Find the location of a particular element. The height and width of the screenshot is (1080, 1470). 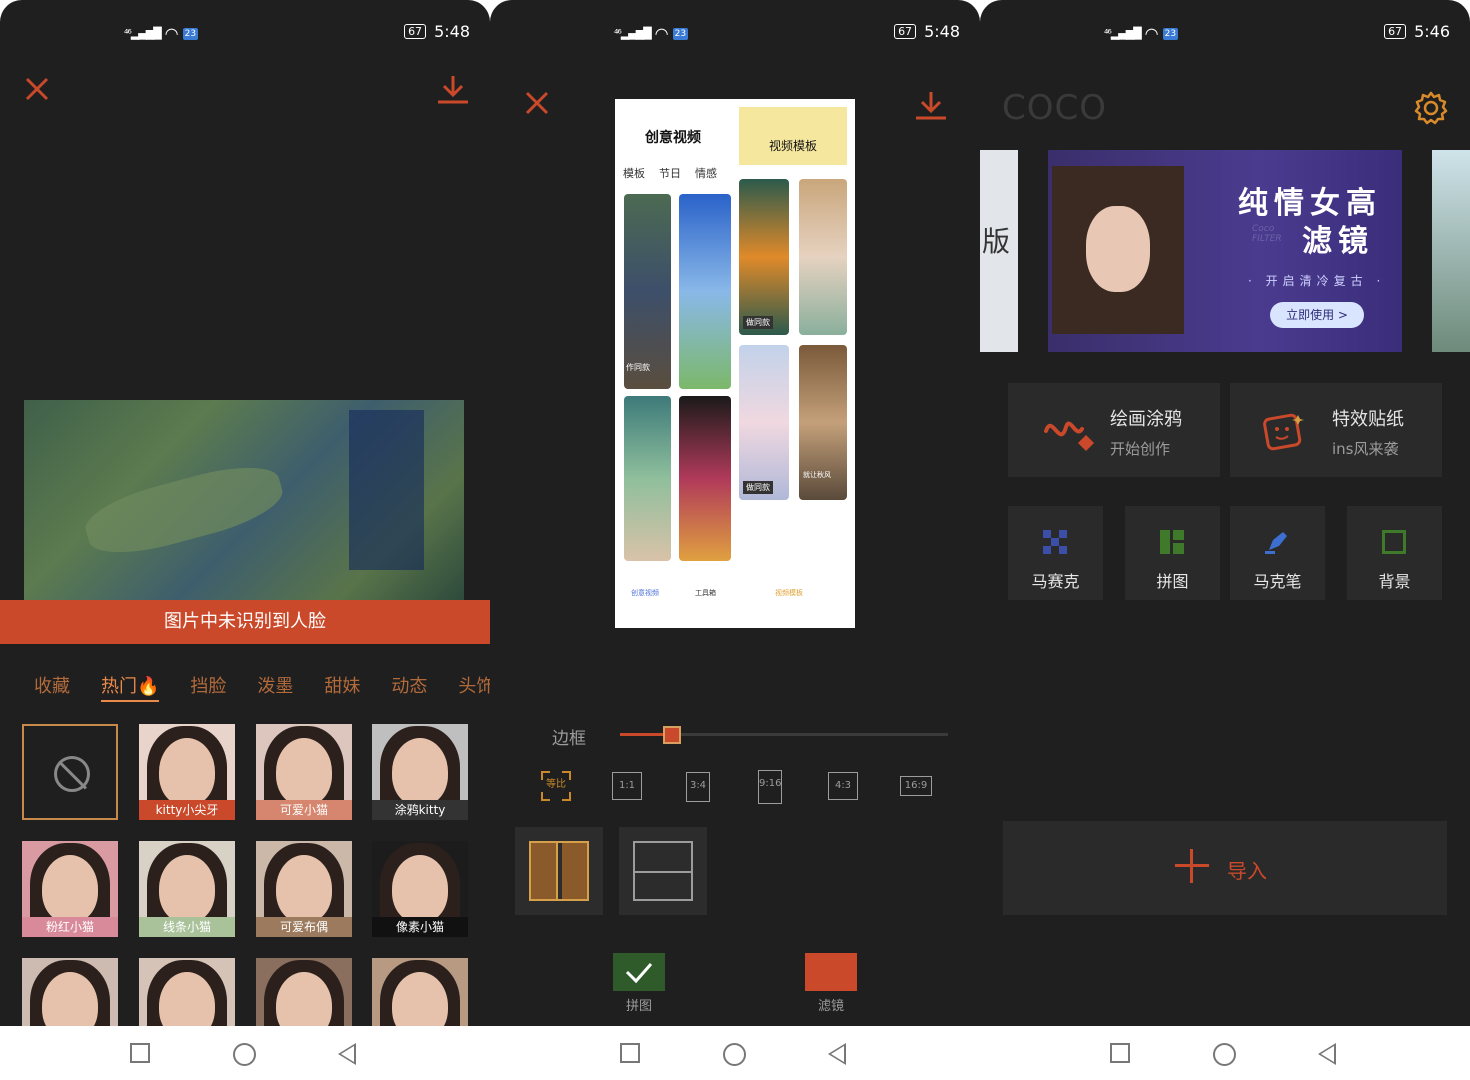

sticker-item: 可爱小猫 is located at coordinates (304, 772).